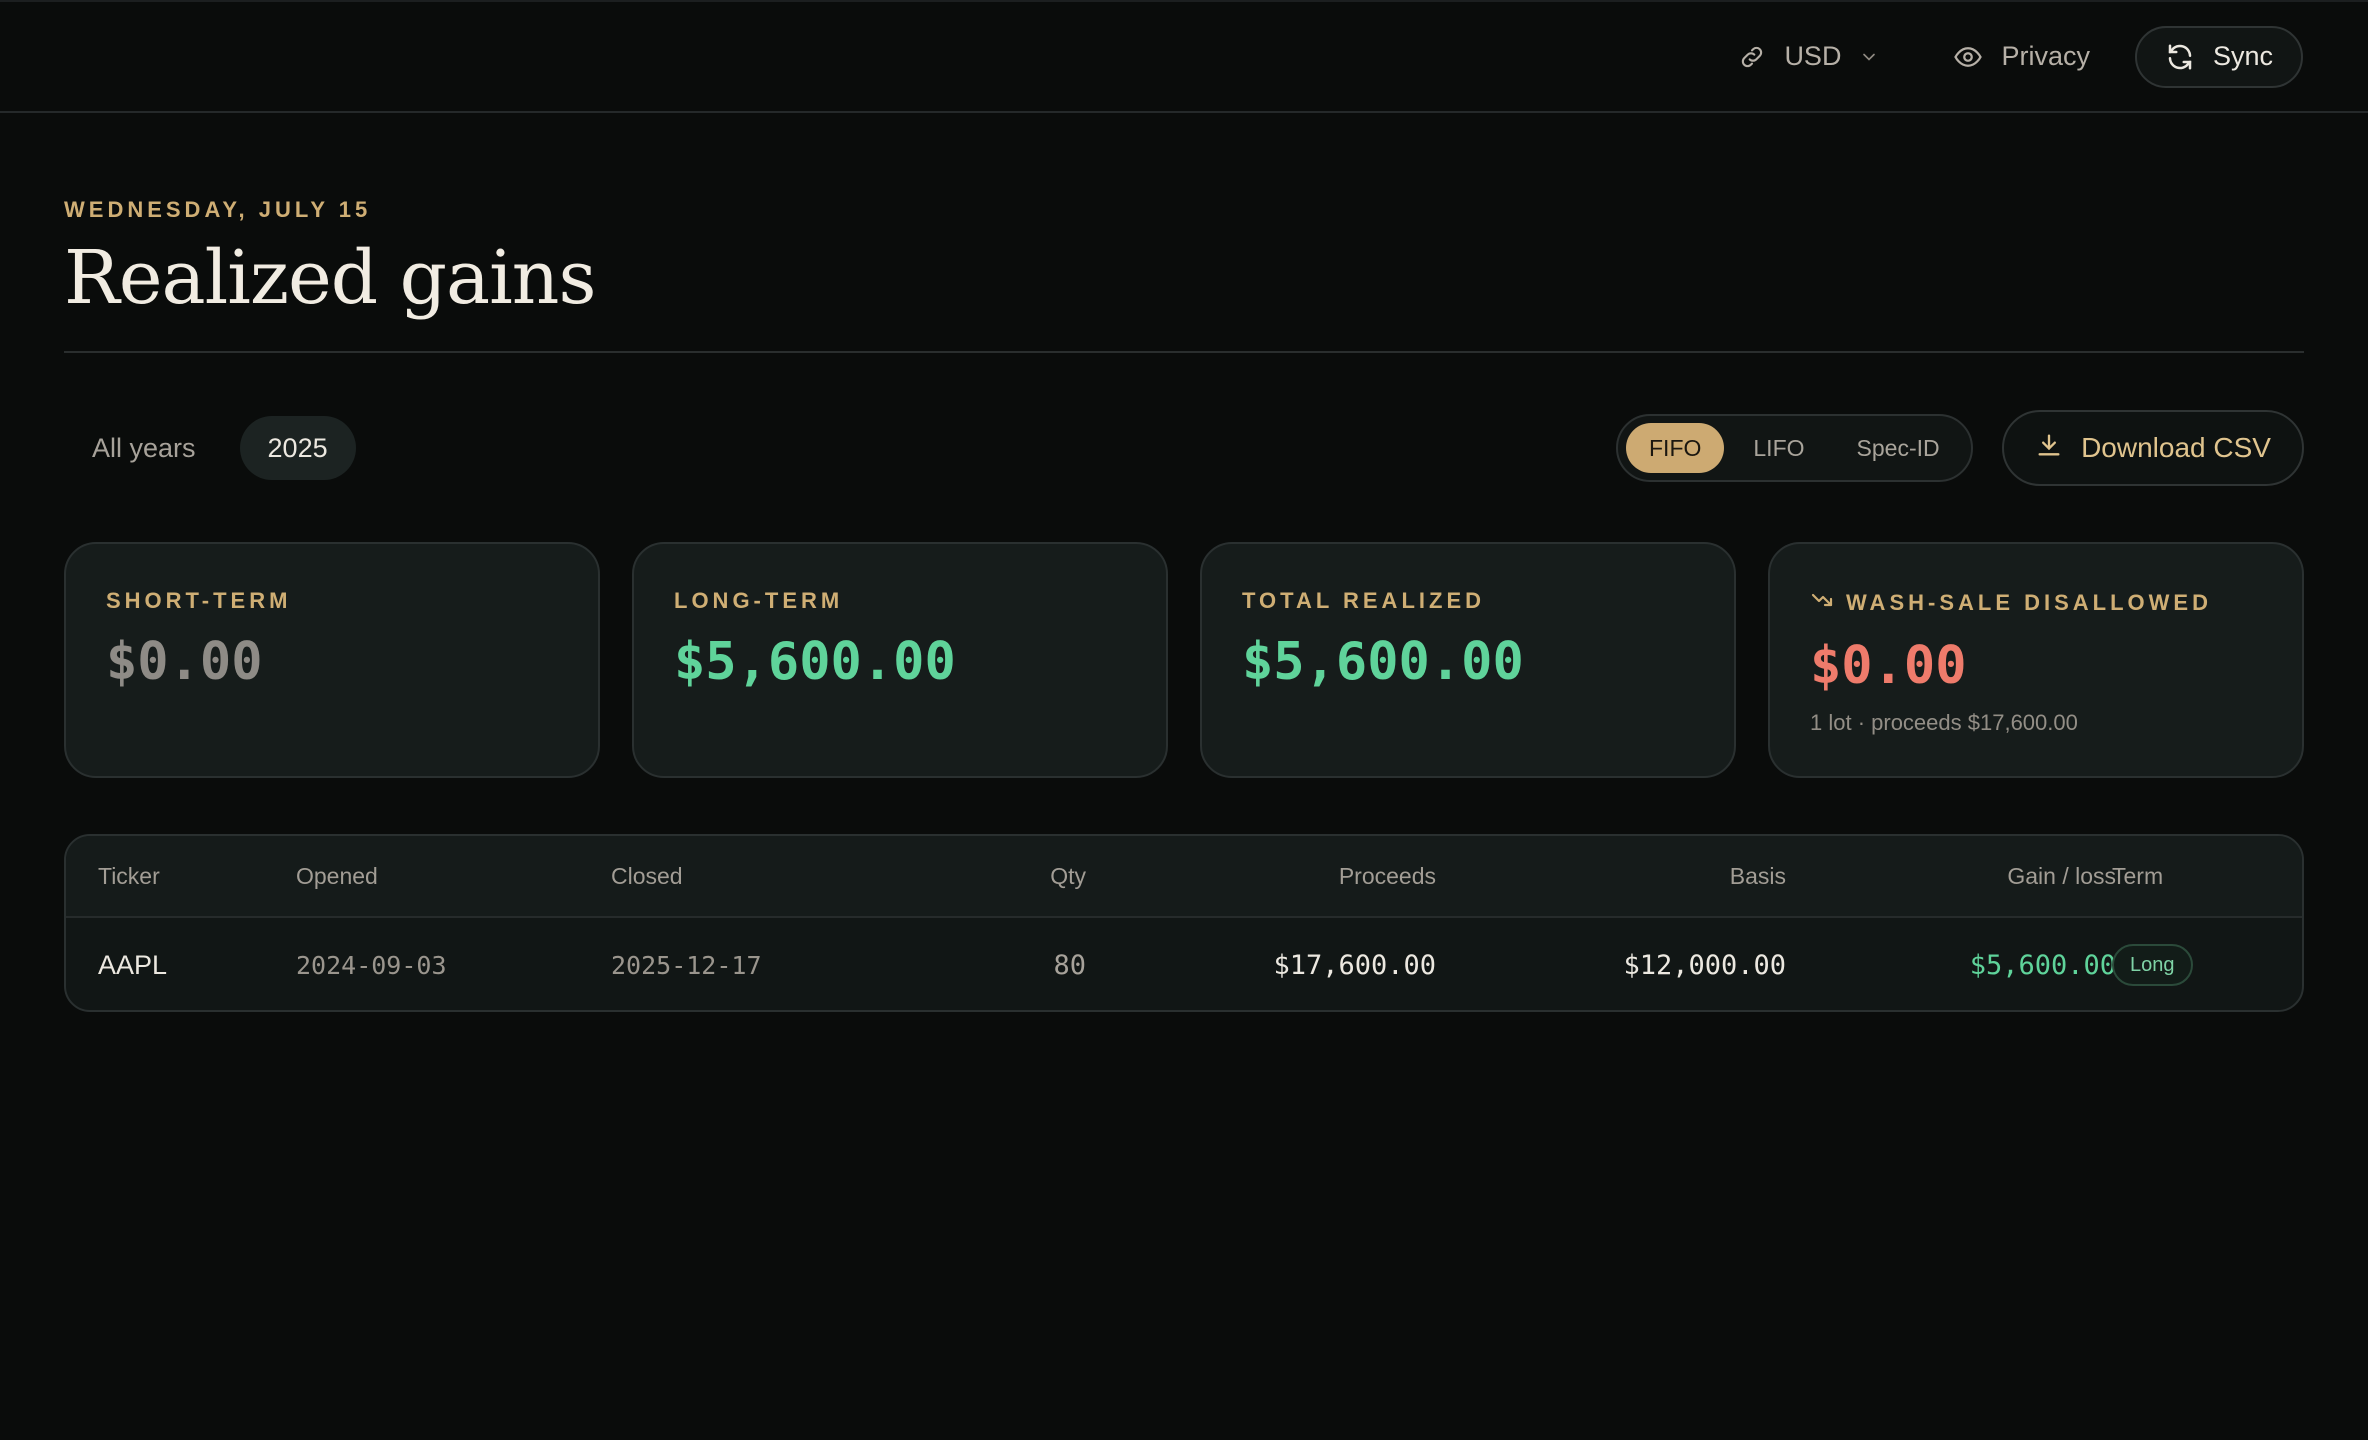 The image size is (2368, 1440). I want to click on year-2025-button: 2025, so click(297, 448).